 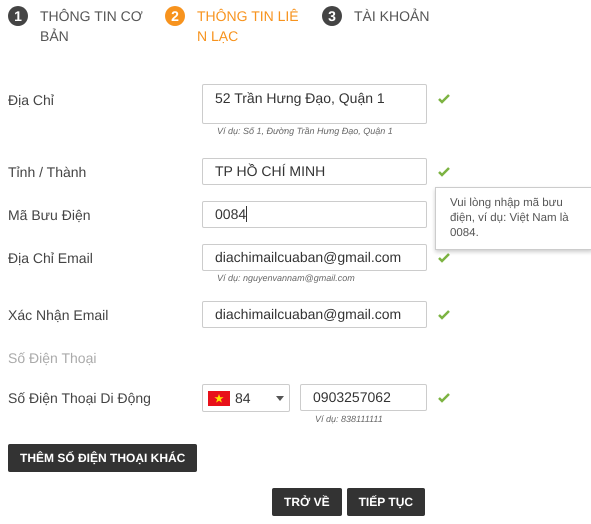 What do you see at coordinates (246, 398) in the screenshot?
I see `country-code-select: 84` at bounding box center [246, 398].